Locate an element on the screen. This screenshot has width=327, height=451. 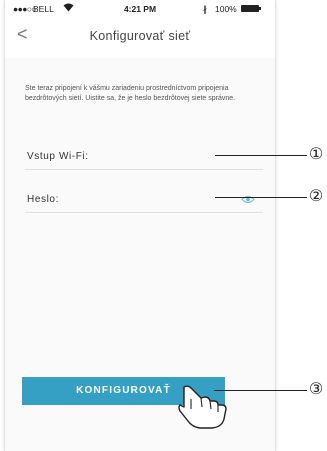
bluetooth-icon: ∦ is located at coordinates (205, 9).